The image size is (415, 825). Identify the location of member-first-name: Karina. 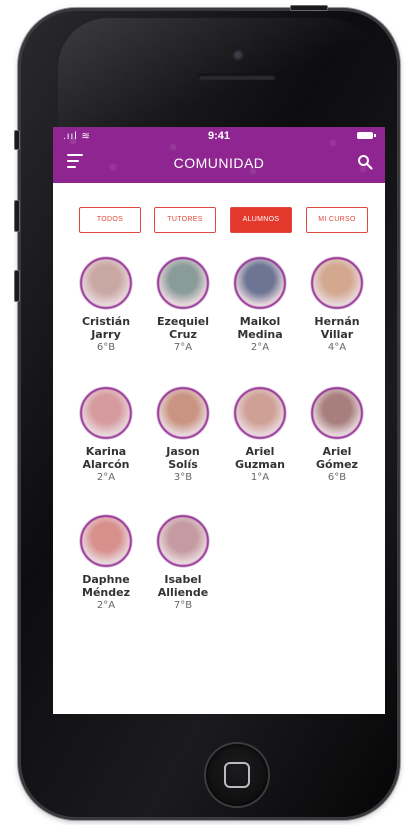
(106, 451).